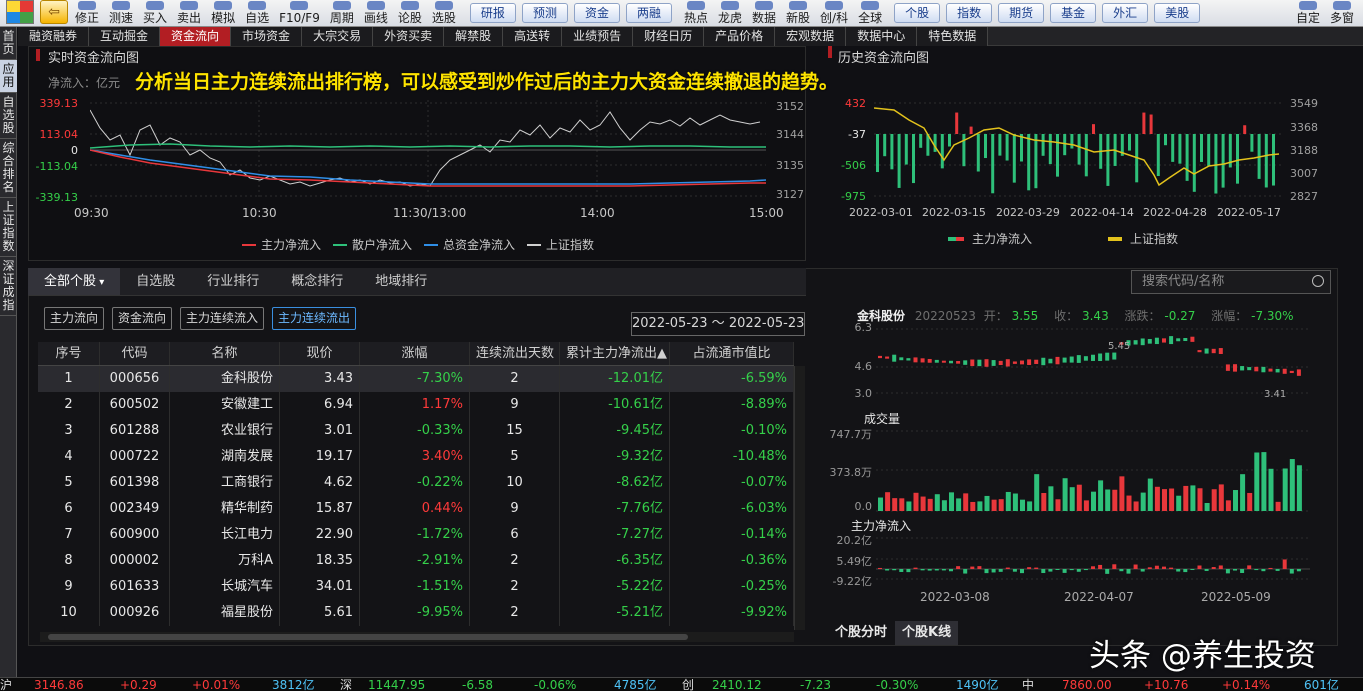  What do you see at coordinates (882, 36) in the screenshot?
I see `nav-tab-12: 数据中心` at bounding box center [882, 36].